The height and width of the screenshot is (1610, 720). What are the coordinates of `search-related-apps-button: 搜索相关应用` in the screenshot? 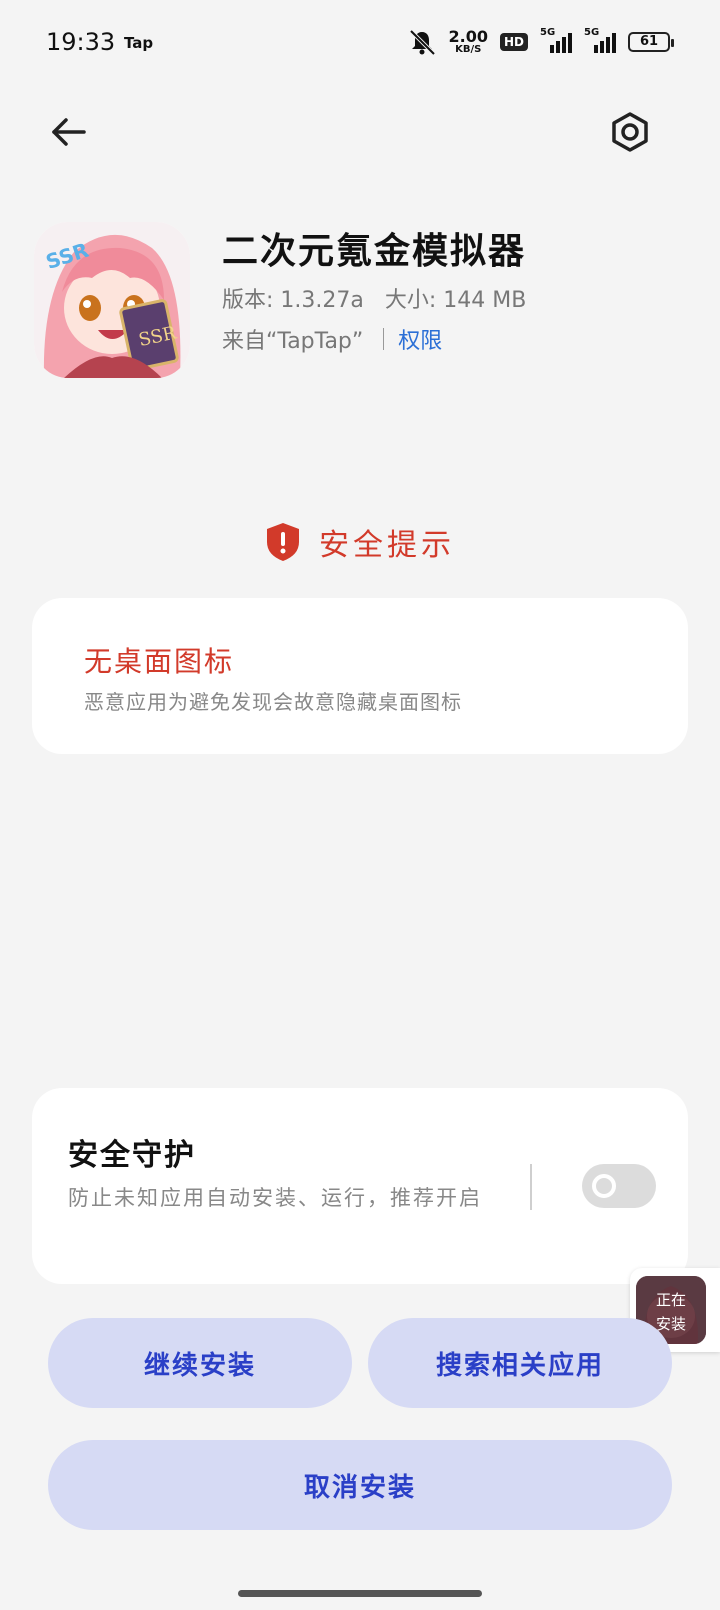 It's located at (520, 1363).